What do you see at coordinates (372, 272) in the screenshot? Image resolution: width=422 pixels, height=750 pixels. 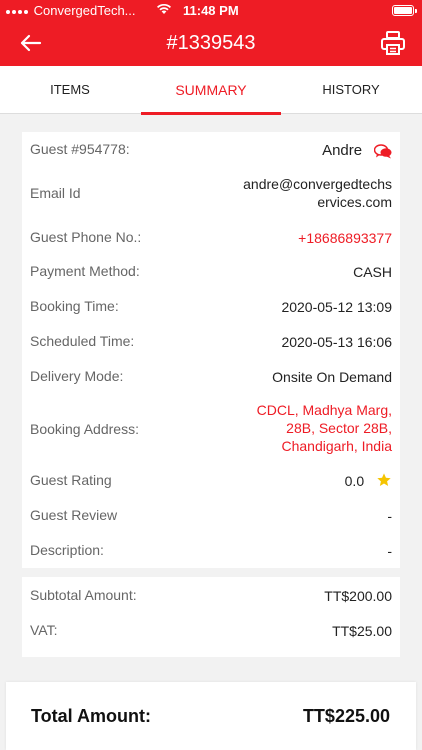 I see `payment-value: CASH` at bounding box center [372, 272].